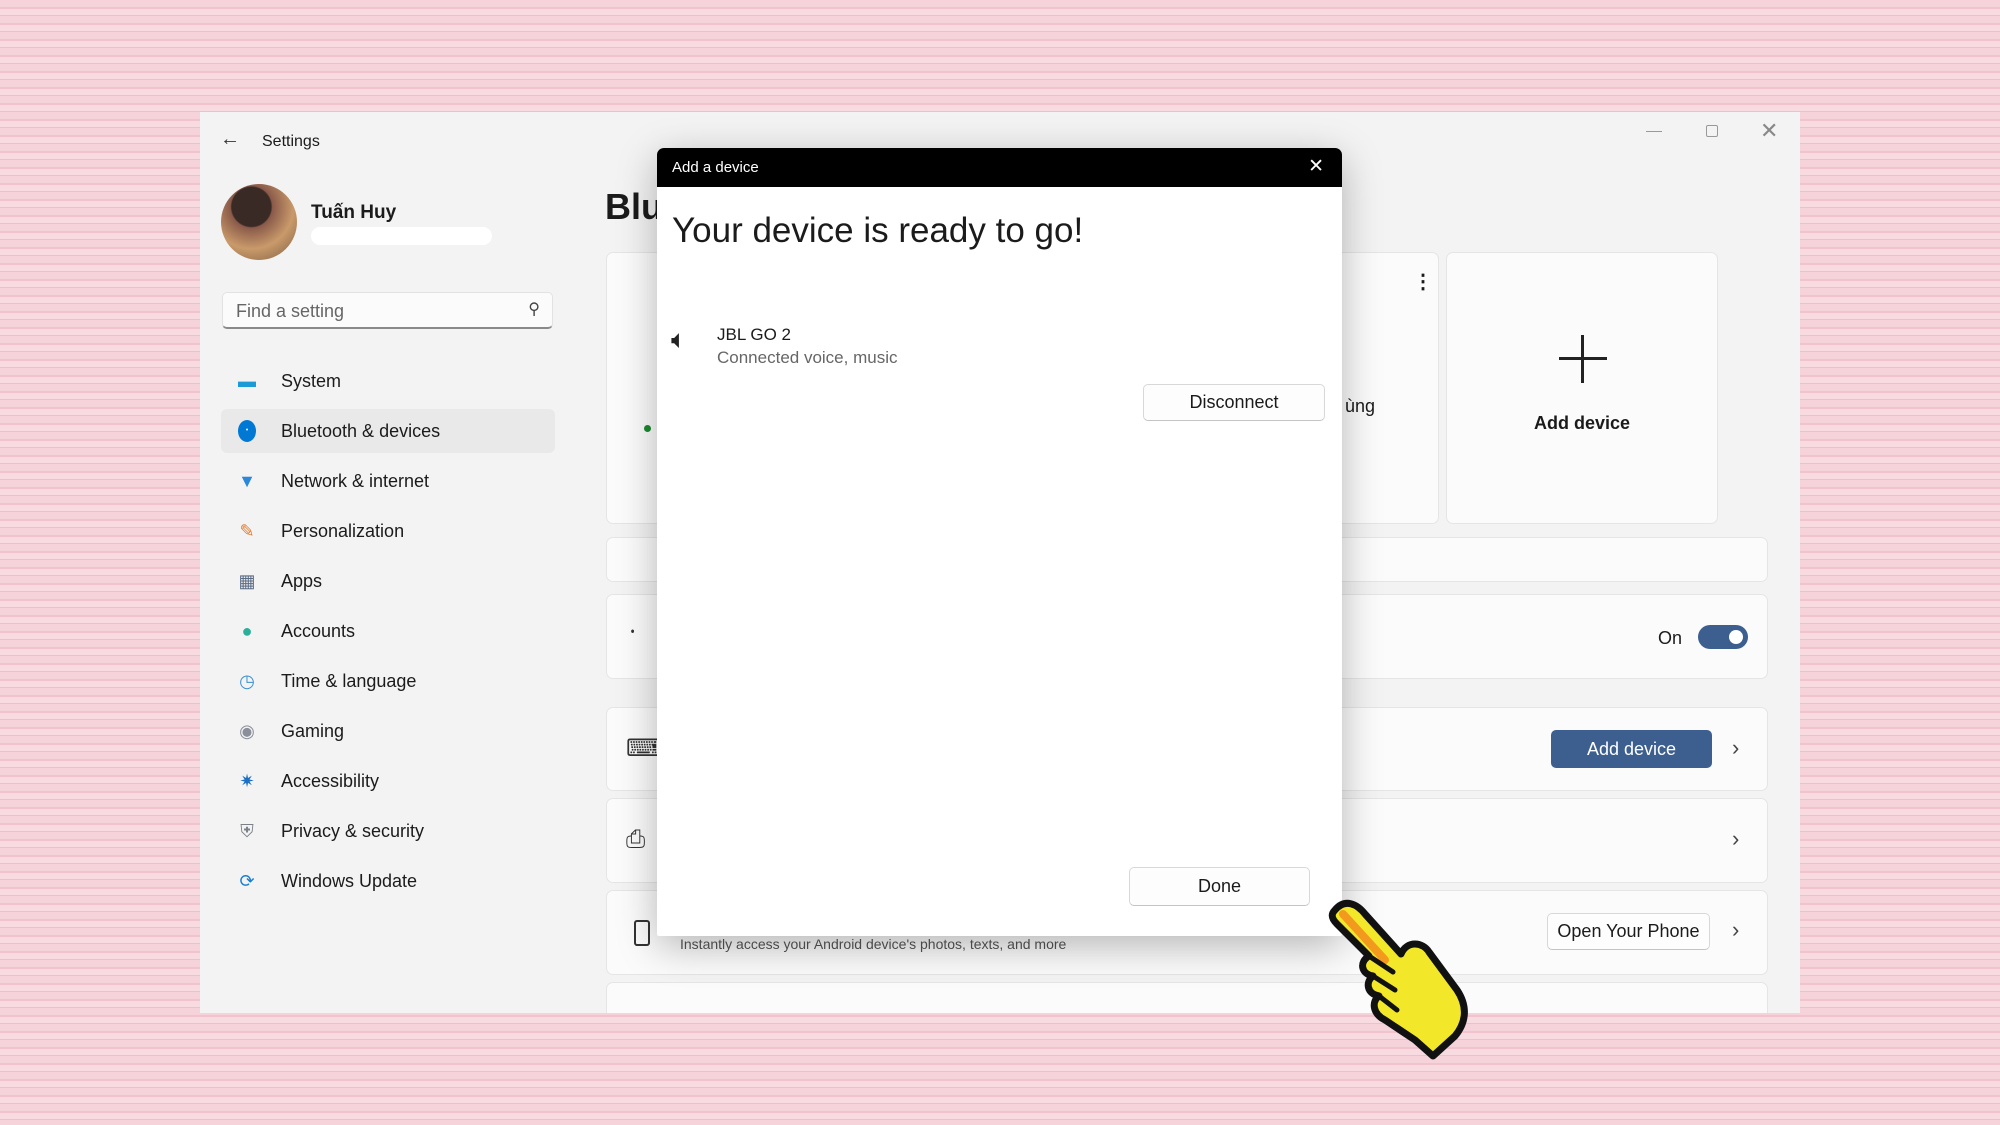  I want to click on apps-icon: ▦, so click(247, 580).